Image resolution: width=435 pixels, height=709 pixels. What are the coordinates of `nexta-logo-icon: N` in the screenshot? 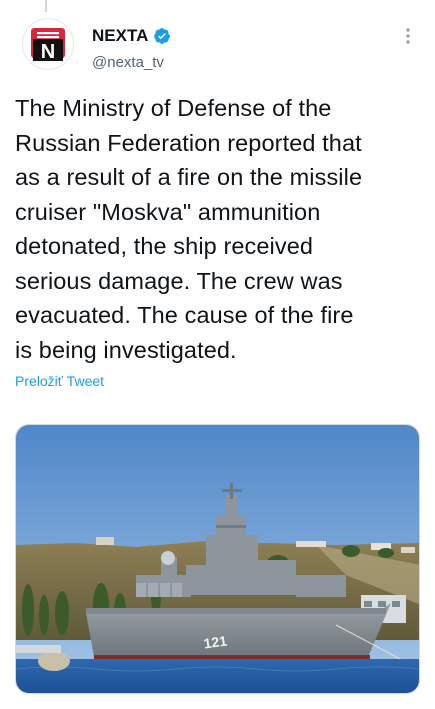 It's located at (48, 44).